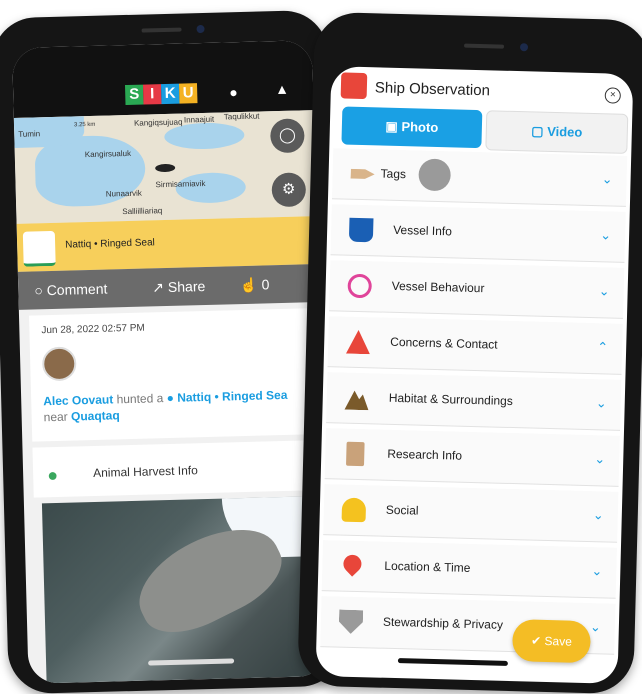 This screenshot has height=694, width=642. Describe the element at coordinates (471, 513) in the screenshot. I see `section-social: Social ⌄` at that location.